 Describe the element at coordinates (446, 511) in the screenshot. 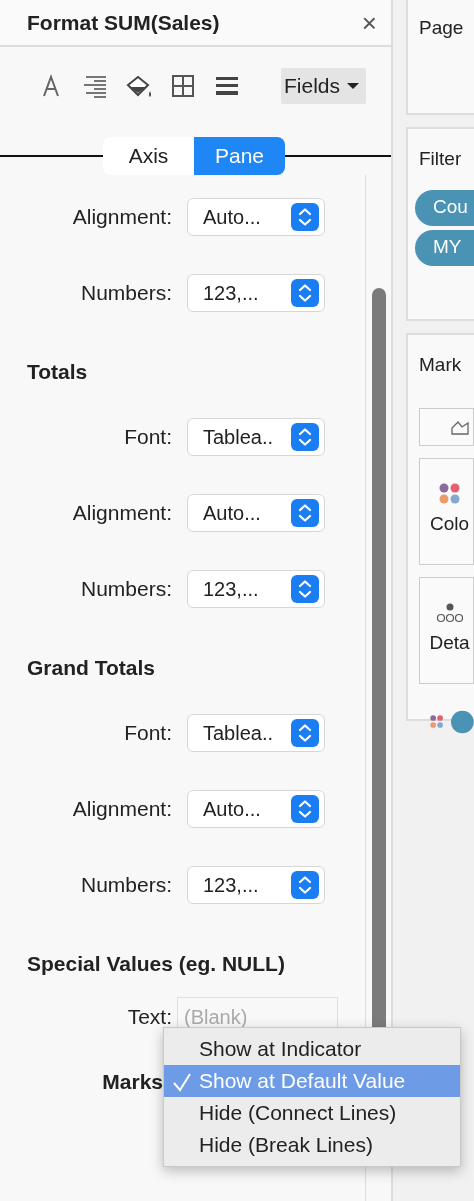

I see `mark-card-button: Colo` at that location.